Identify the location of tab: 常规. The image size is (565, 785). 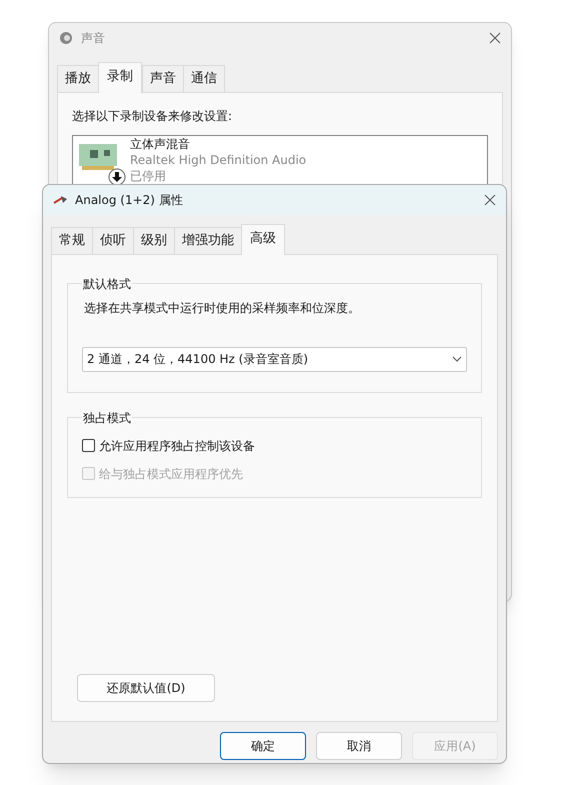
(72, 240).